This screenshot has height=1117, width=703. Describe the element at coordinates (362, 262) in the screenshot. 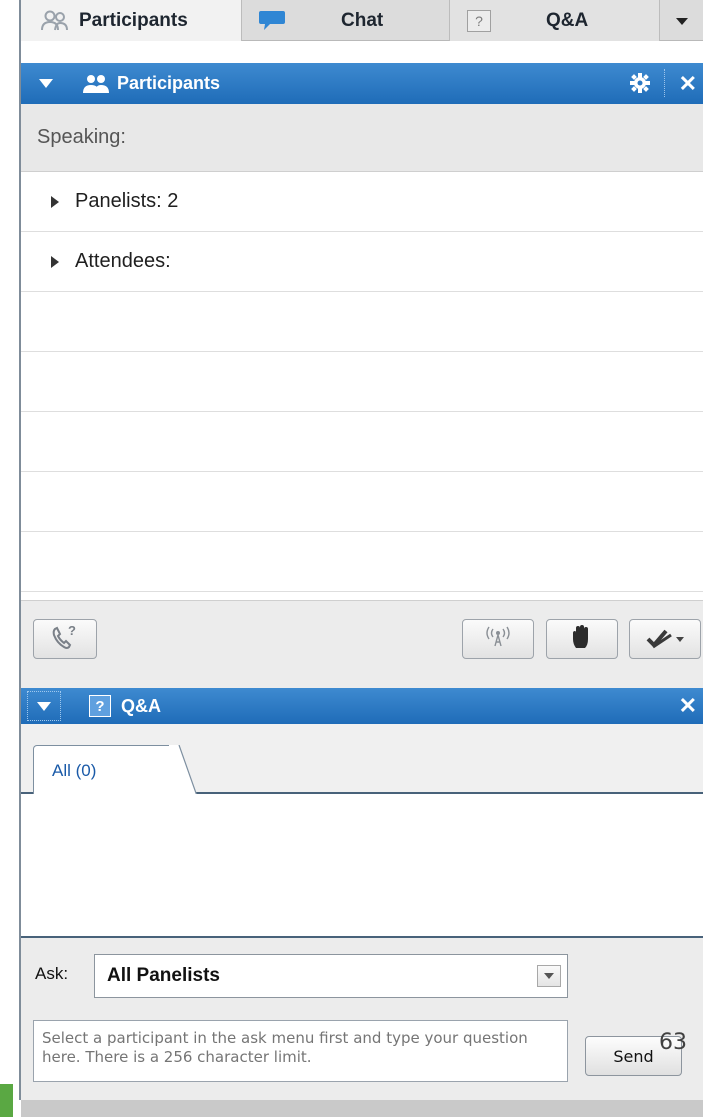

I see `group-attendees: Attendees:` at that location.